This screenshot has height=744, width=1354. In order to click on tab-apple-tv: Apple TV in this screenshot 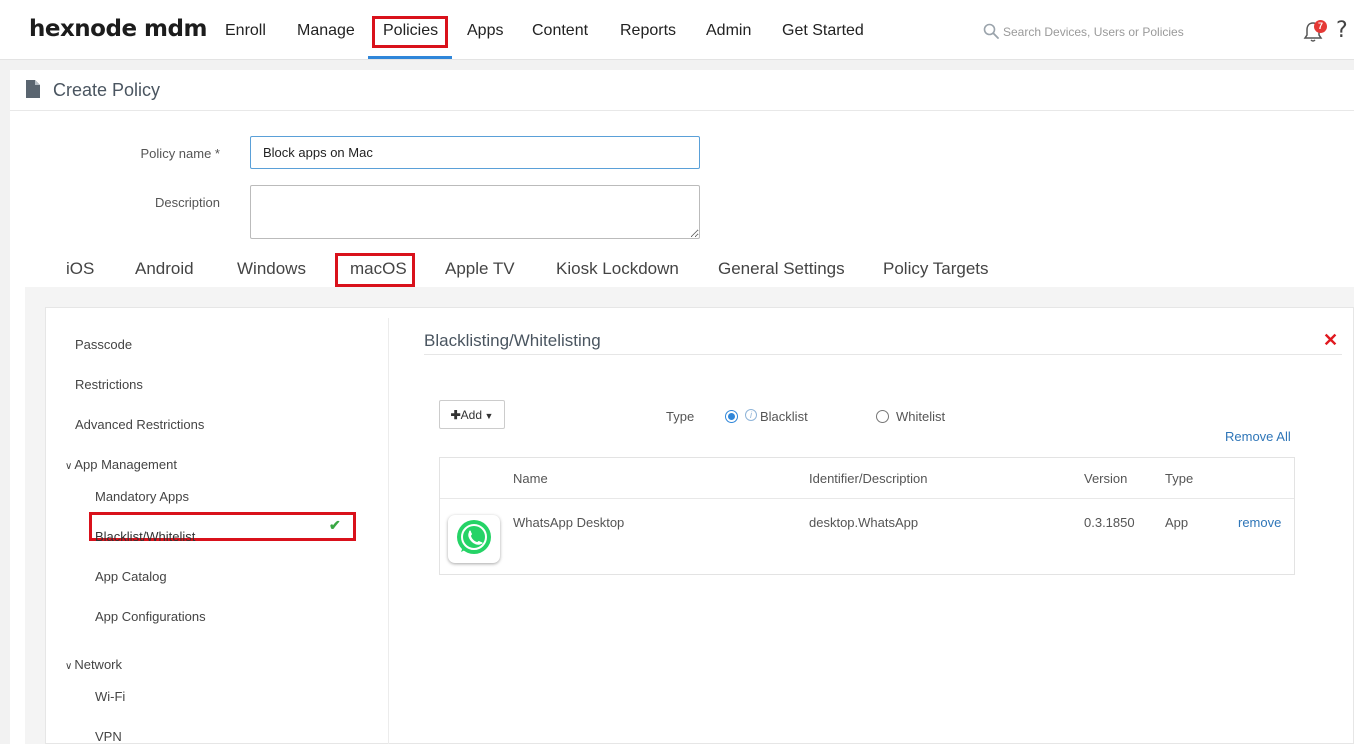, I will do `click(480, 269)`.